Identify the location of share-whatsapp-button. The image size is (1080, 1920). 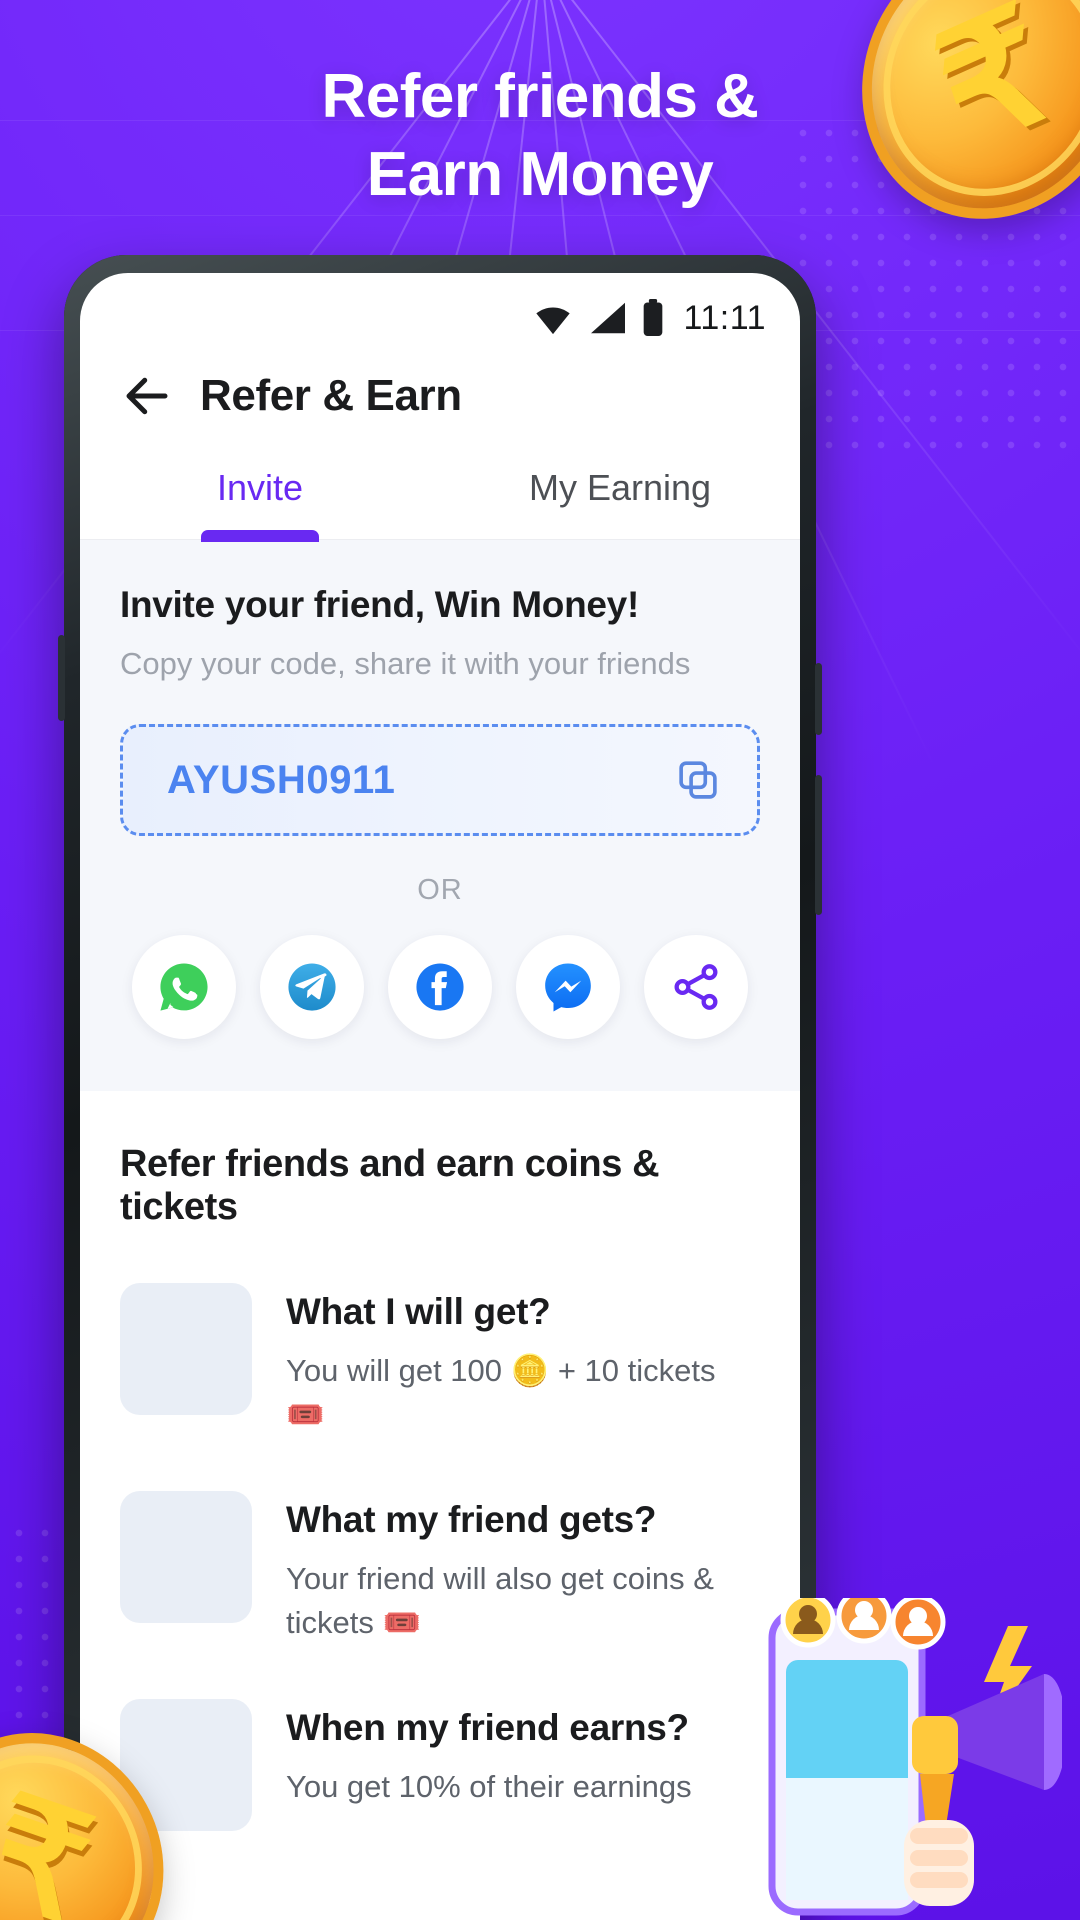
(184, 987).